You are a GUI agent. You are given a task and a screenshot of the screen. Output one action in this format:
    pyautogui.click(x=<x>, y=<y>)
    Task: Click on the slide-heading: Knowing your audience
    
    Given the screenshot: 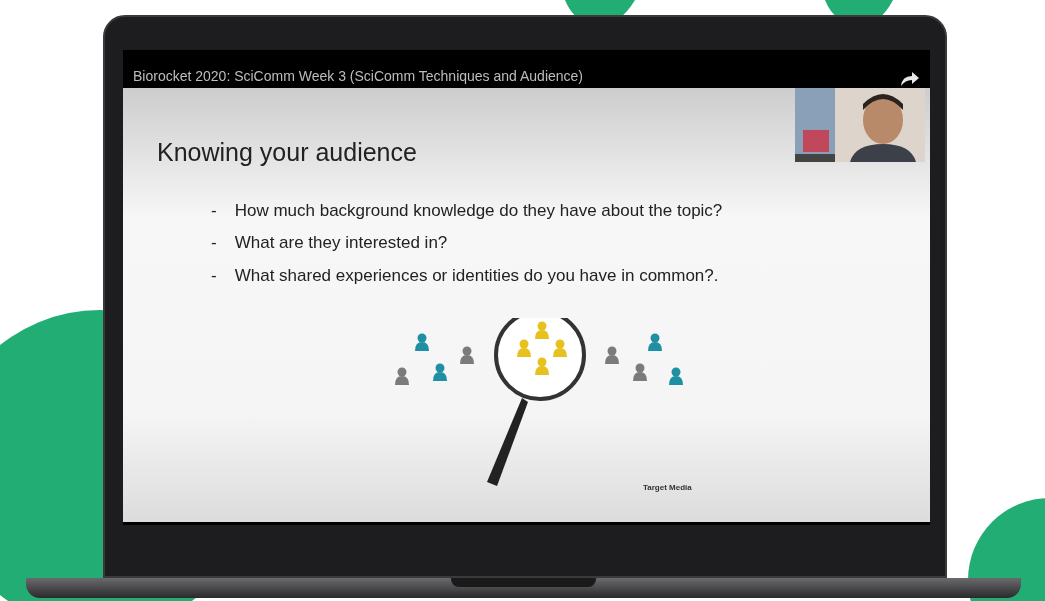 What is the action you would take?
    pyautogui.click(x=287, y=152)
    